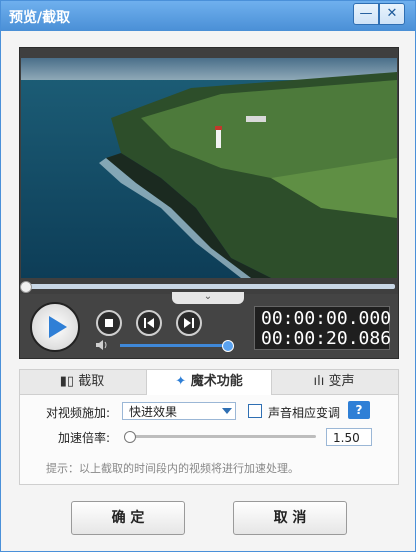 The width and height of the screenshot is (416, 552). I want to click on minimize-button: —, so click(366, 14).